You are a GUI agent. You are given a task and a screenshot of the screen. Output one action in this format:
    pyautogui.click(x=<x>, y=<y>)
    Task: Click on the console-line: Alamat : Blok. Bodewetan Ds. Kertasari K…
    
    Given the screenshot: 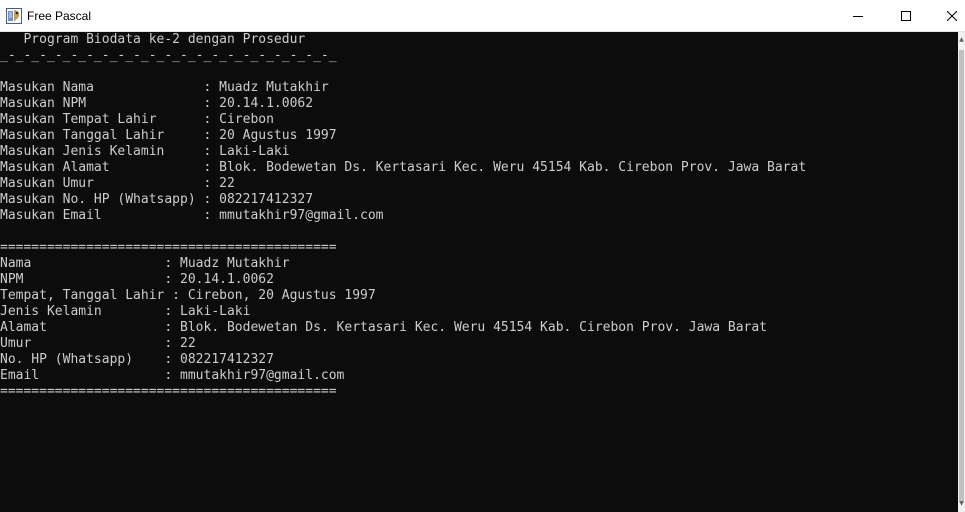 What is the action you would take?
    pyautogui.click(x=384, y=327)
    